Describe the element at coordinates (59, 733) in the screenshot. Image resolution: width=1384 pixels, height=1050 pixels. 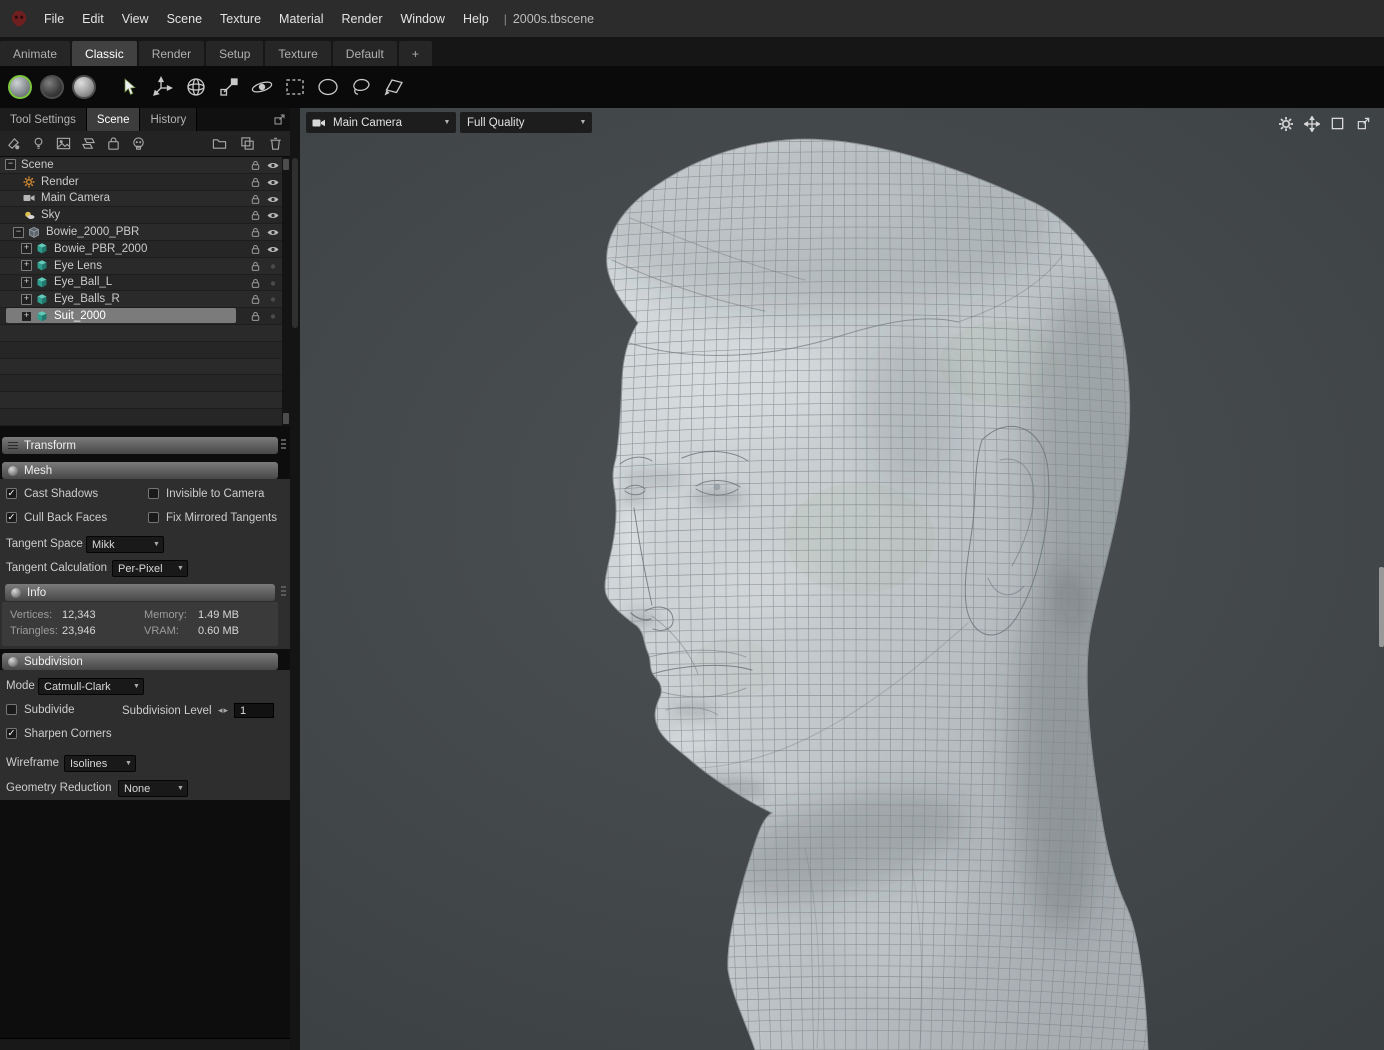
I see `sharpen-corners-checkbox: ✓ Sharpen Corners` at that location.